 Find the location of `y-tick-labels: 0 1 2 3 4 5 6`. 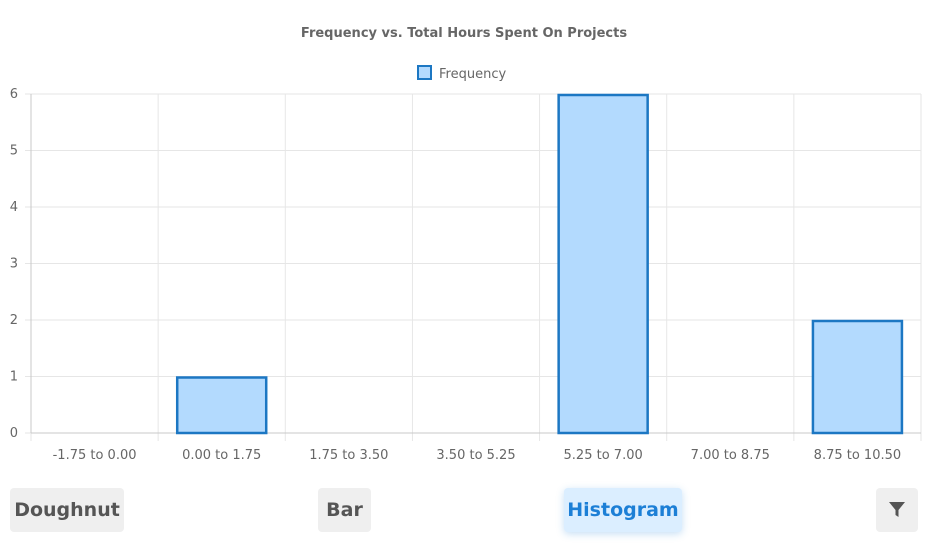

y-tick-labels: 0 1 2 3 4 5 6 is located at coordinates (14, 264).